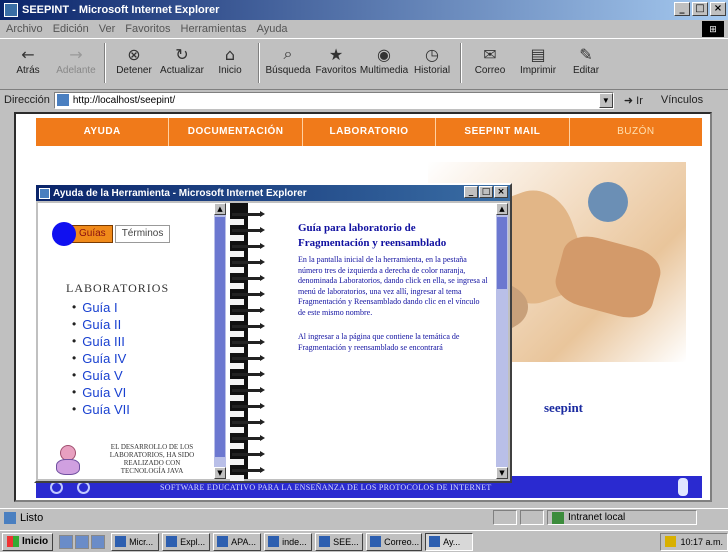  I want to click on desktop-icon, so click(82, 541).